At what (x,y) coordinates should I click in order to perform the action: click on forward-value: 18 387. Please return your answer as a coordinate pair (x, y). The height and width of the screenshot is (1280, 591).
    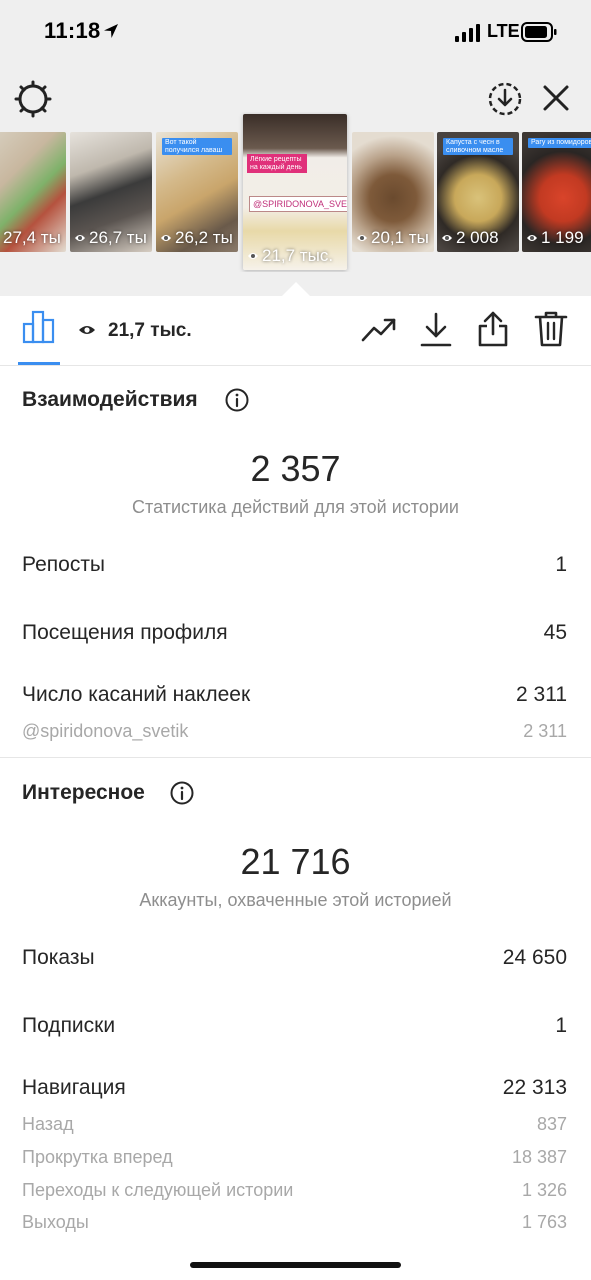
    Looking at the image, I should click on (539, 1157).